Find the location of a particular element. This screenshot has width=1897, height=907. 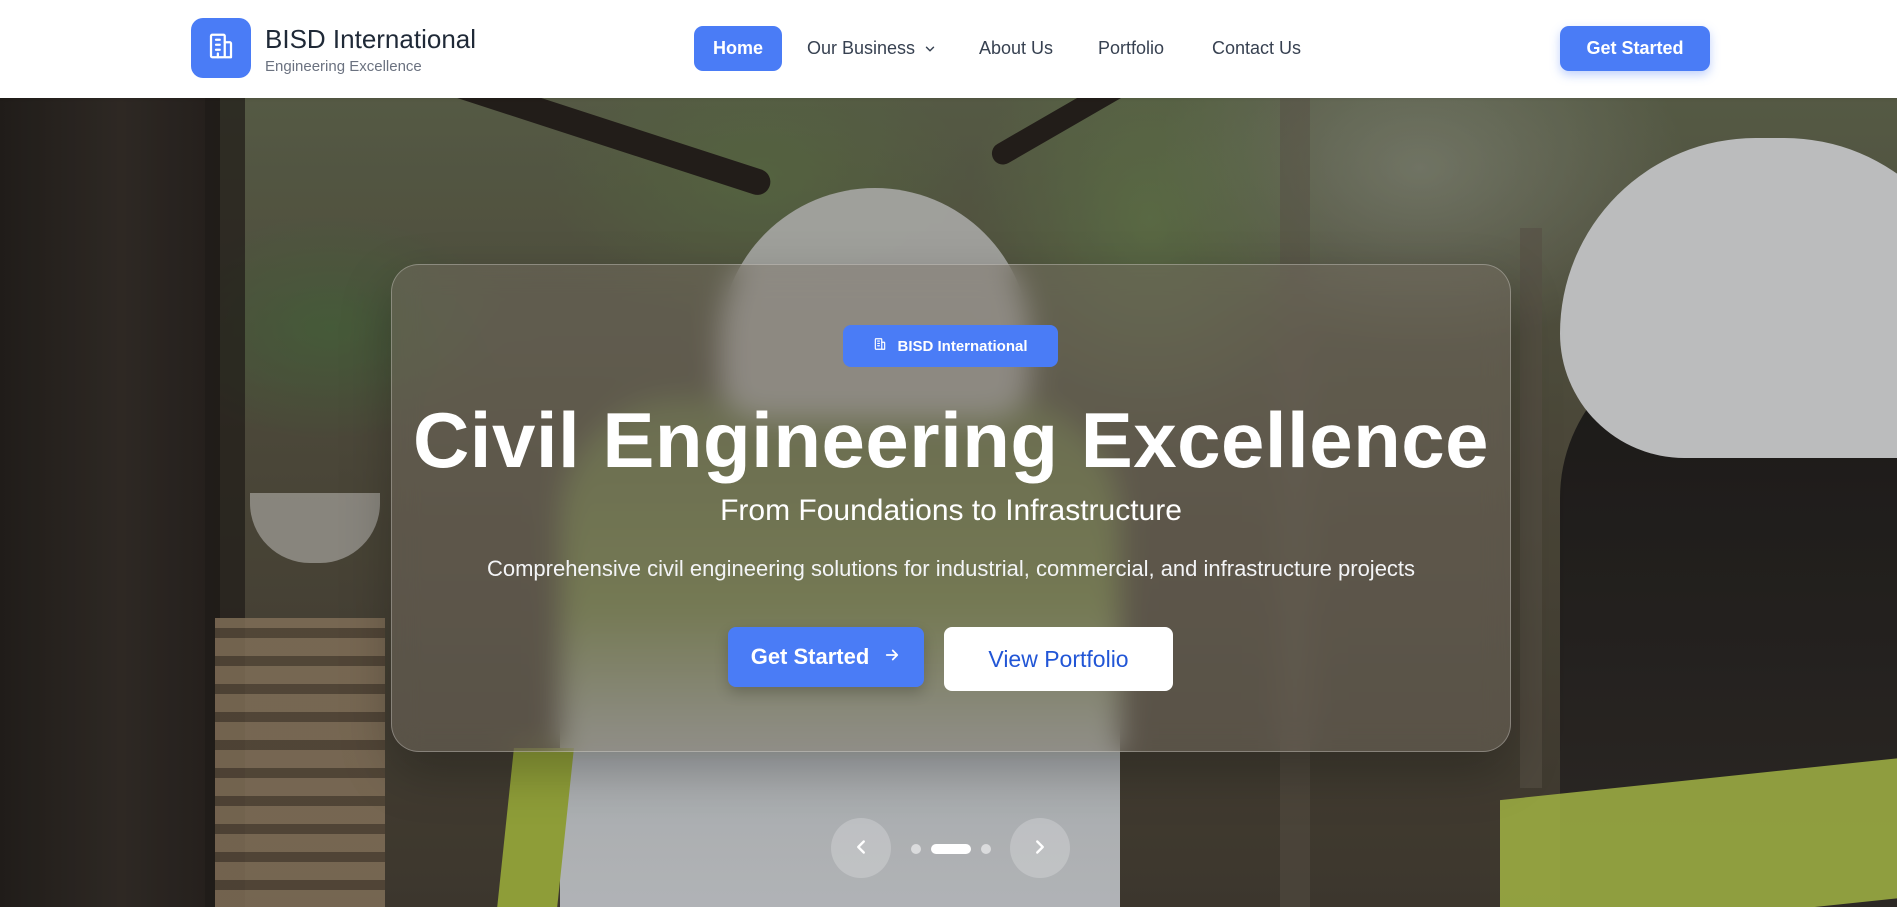

nav-item-portfolio: Portfolio is located at coordinates (1131, 48).